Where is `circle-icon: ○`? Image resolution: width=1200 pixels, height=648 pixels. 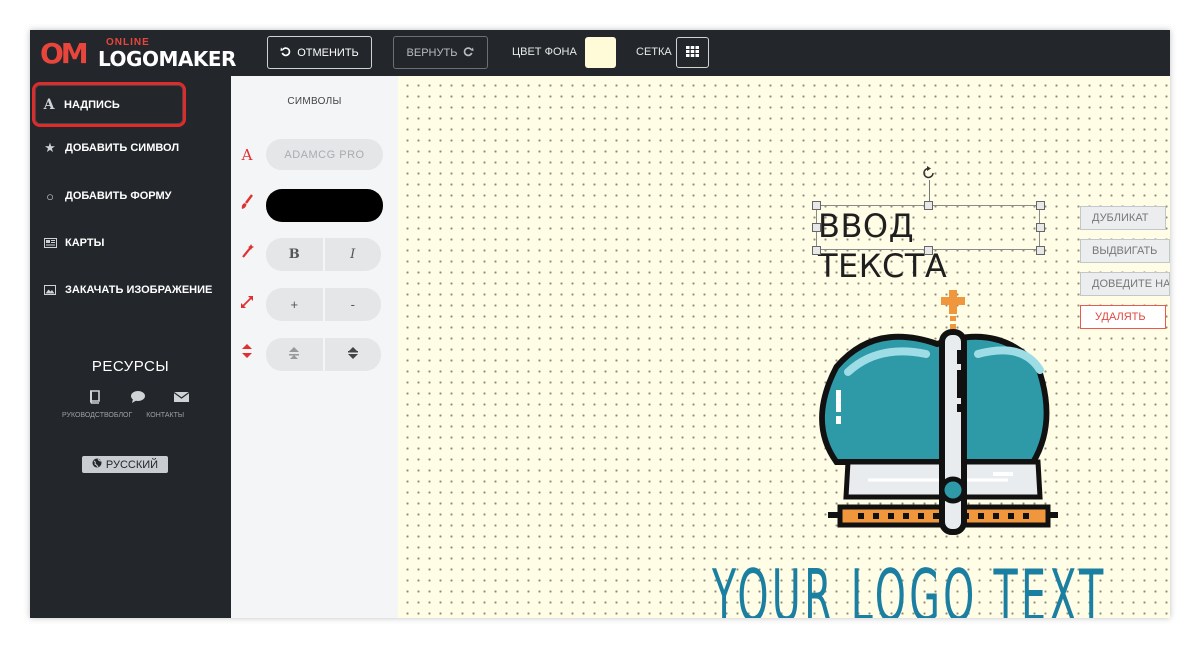 circle-icon: ○ is located at coordinates (50, 196).